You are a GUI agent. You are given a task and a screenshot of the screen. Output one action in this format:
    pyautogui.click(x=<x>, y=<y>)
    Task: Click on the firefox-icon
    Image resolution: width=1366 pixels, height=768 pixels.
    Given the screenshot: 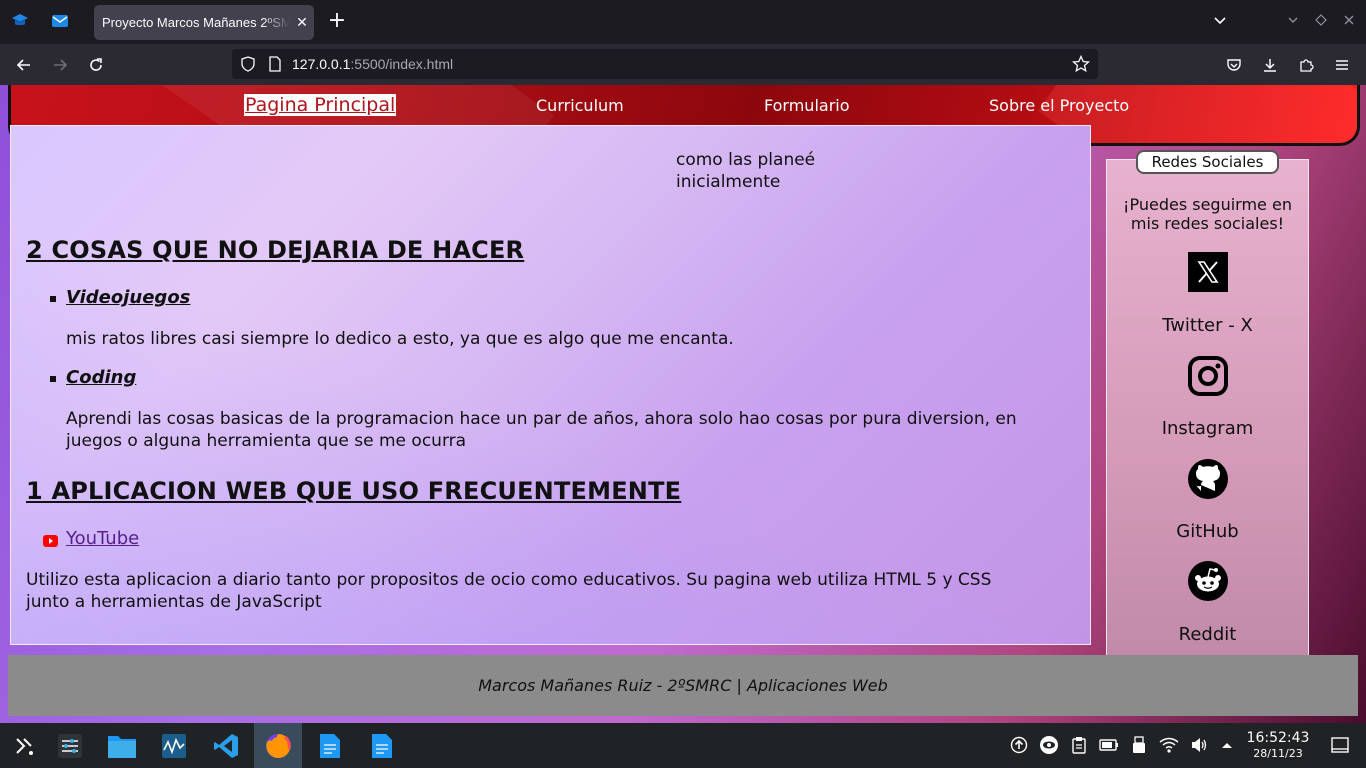 What is the action you would take?
    pyautogui.click(x=278, y=745)
    